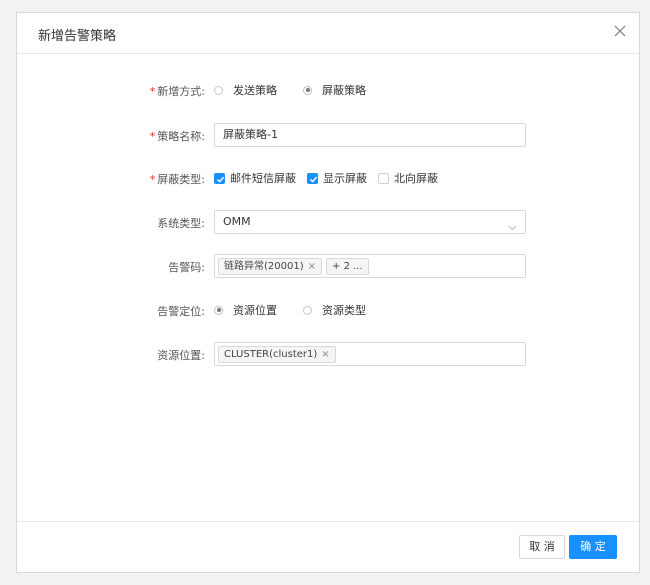 Image resolution: width=650 pixels, height=585 pixels. I want to click on resource-location-tag: CLUSTER(cluster1) ×, so click(277, 354).